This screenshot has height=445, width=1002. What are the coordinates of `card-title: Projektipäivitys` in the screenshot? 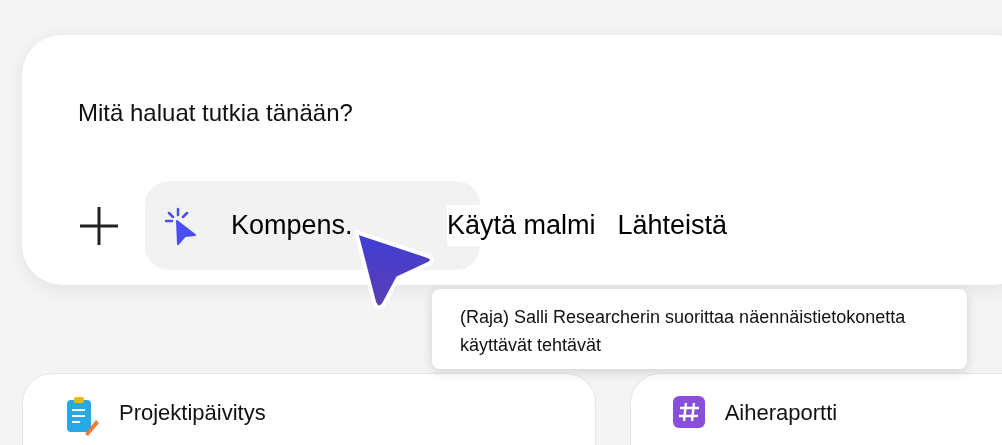 It's located at (192, 413).